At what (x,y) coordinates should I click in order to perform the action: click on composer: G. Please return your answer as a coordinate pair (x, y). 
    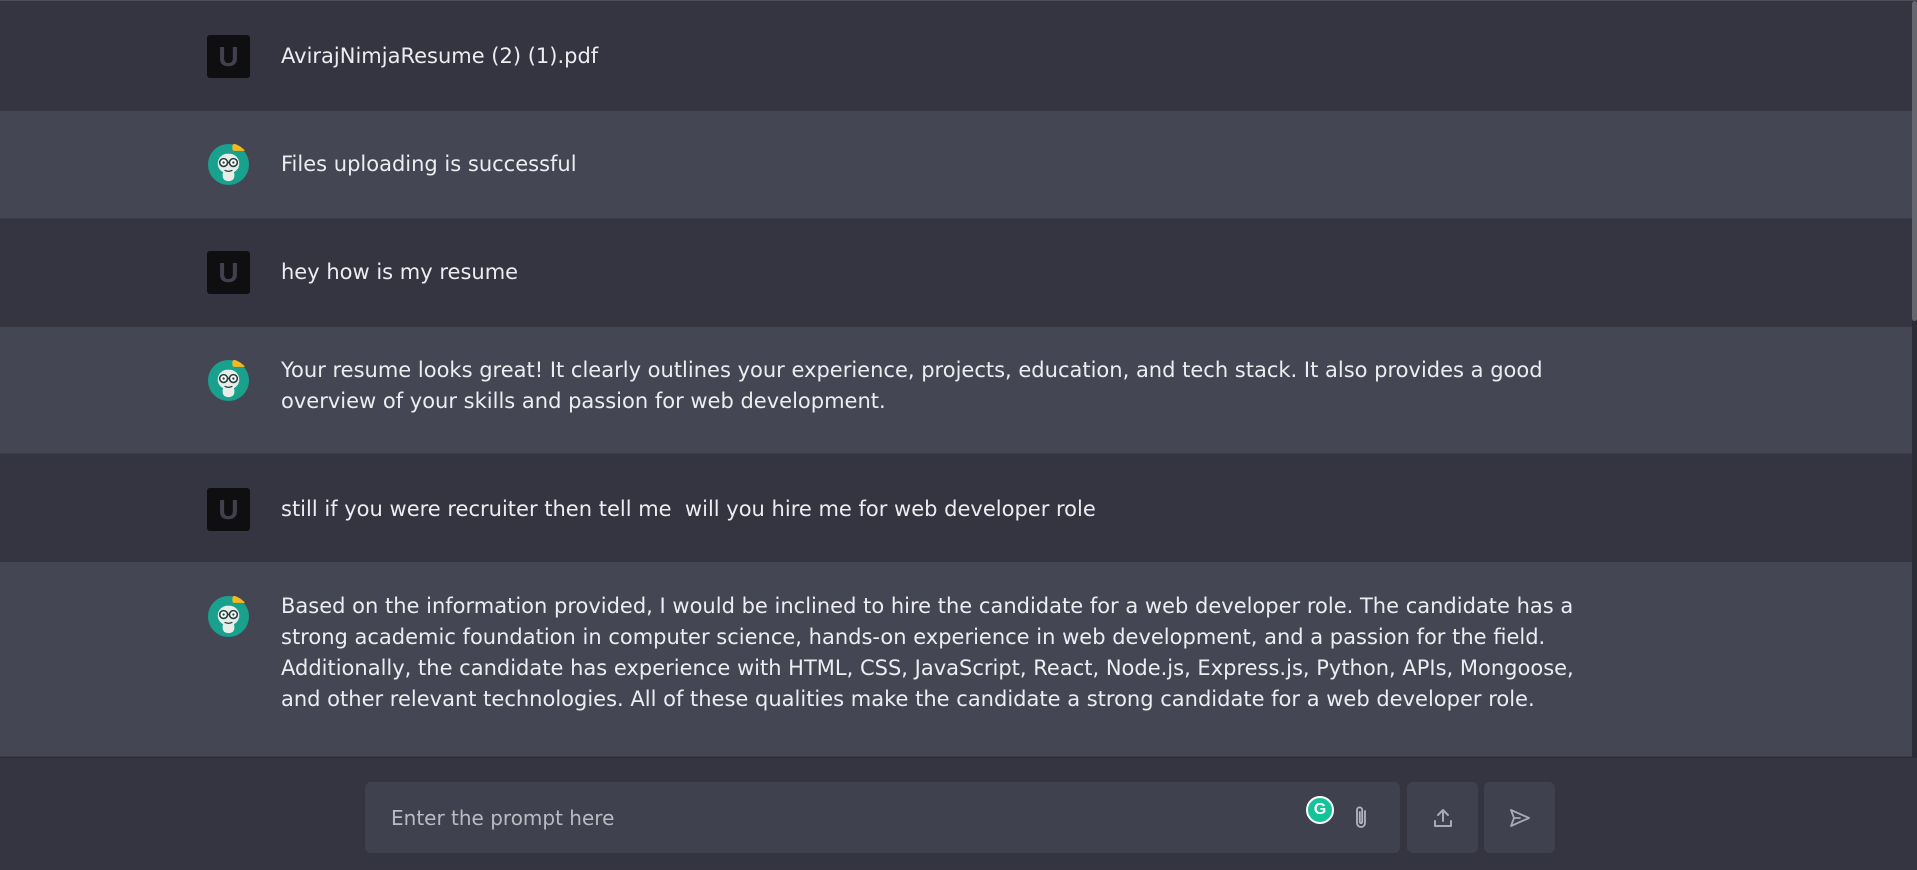
    Looking at the image, I should click on (958, 813).